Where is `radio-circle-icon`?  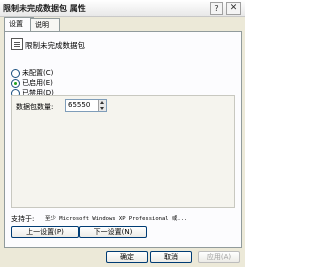 radio-circle-icon is located at coordinates (15, 73).